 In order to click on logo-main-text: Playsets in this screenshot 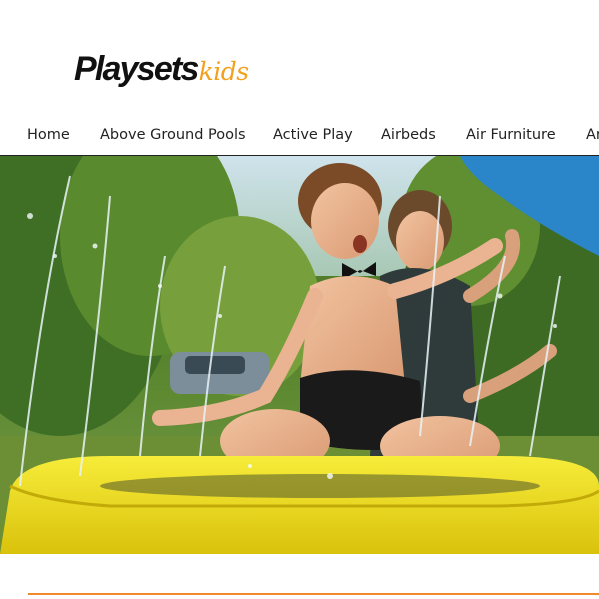, I will do `click(136, 69)`.